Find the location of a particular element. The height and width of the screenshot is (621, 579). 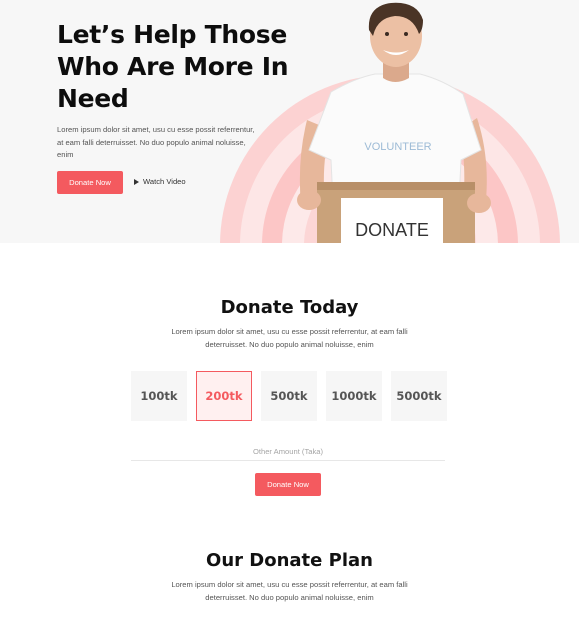

amount-options: 100tk 200tk 500tk 1000tk 5000tk is located at coordinates (289, 396).